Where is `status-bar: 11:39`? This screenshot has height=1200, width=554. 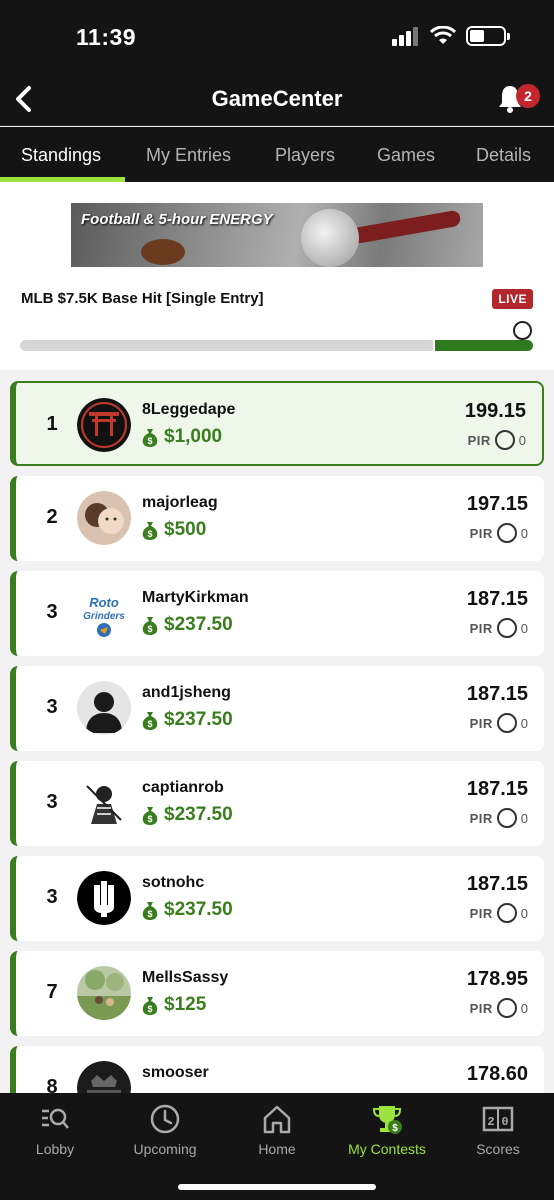
status-bar: 11:39 is located at coordinates (277, 36).